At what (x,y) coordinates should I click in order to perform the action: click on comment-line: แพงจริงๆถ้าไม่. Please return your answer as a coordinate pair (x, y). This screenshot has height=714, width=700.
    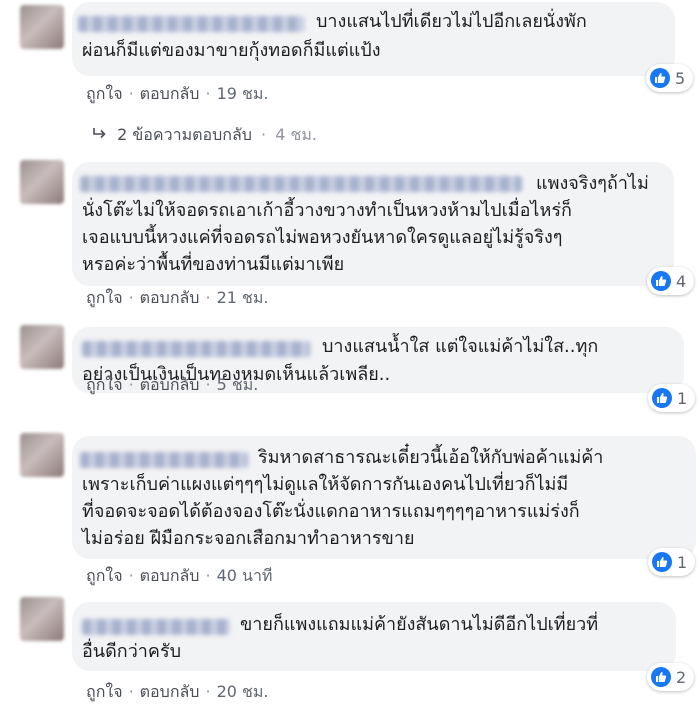
    Looking at the image, I should click on (592, 183).